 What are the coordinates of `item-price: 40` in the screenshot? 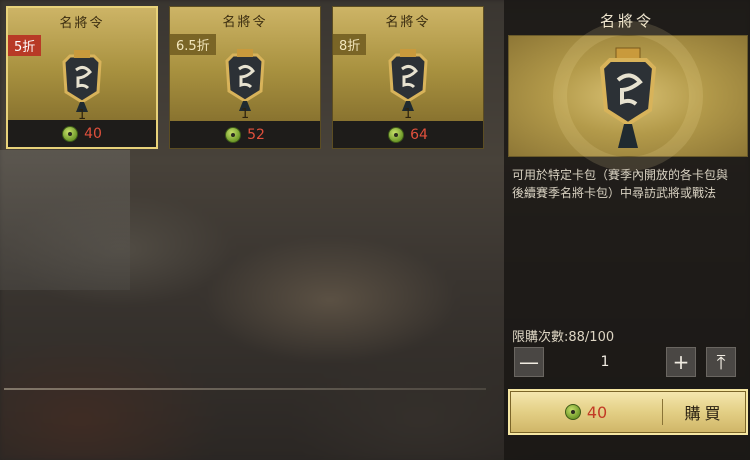 It's located at (93, 133).